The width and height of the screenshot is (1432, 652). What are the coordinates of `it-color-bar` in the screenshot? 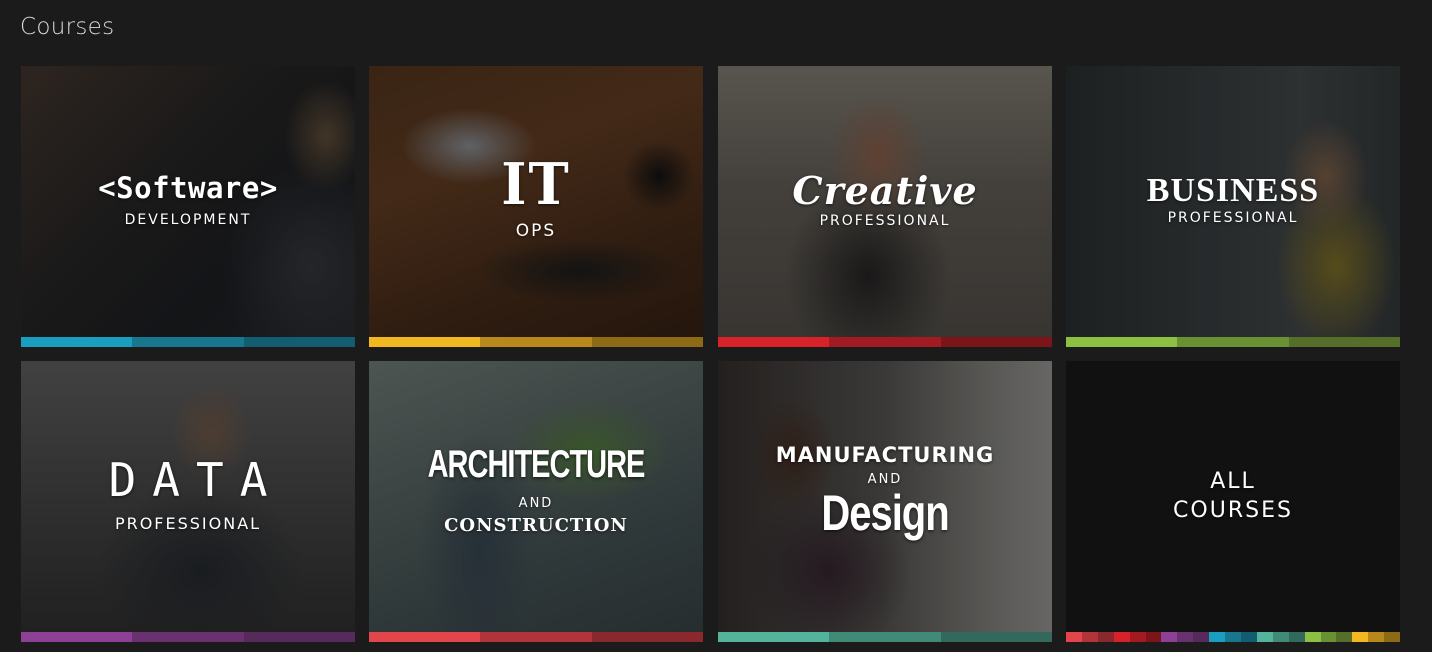 It's located at (536, 342).